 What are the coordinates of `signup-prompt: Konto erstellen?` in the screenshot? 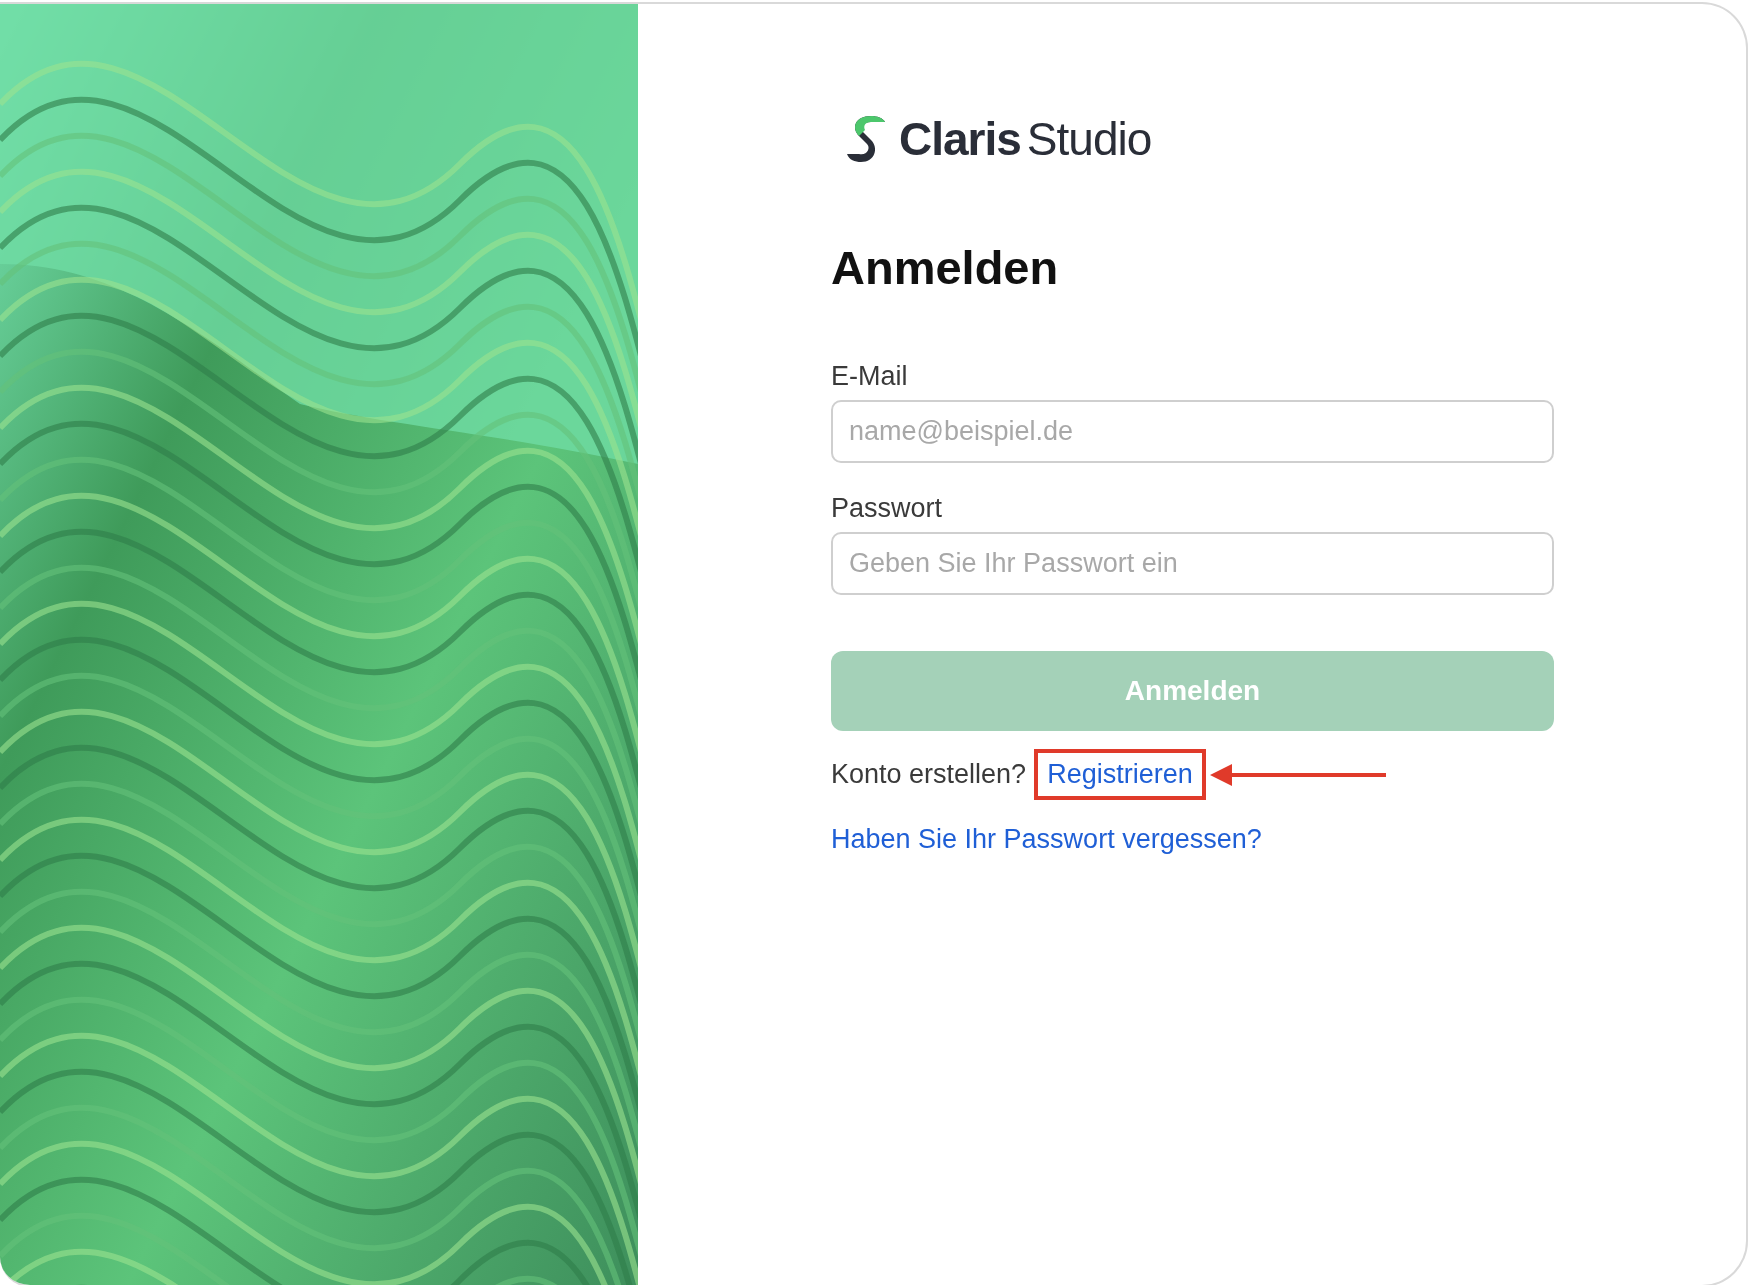 It's located at (929, 774).